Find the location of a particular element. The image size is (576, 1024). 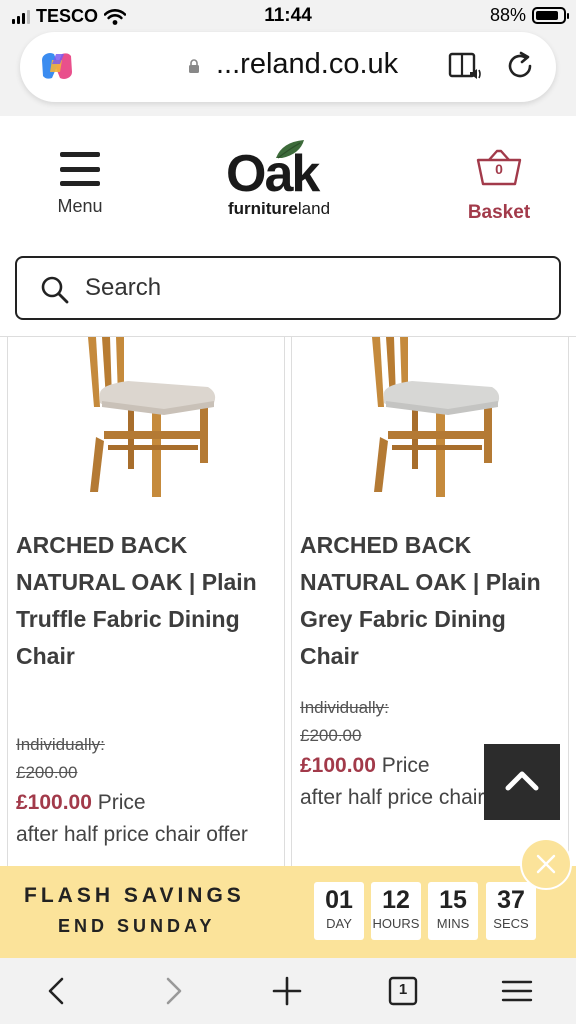

new-tab-icon is located at coordinates (287, 991).